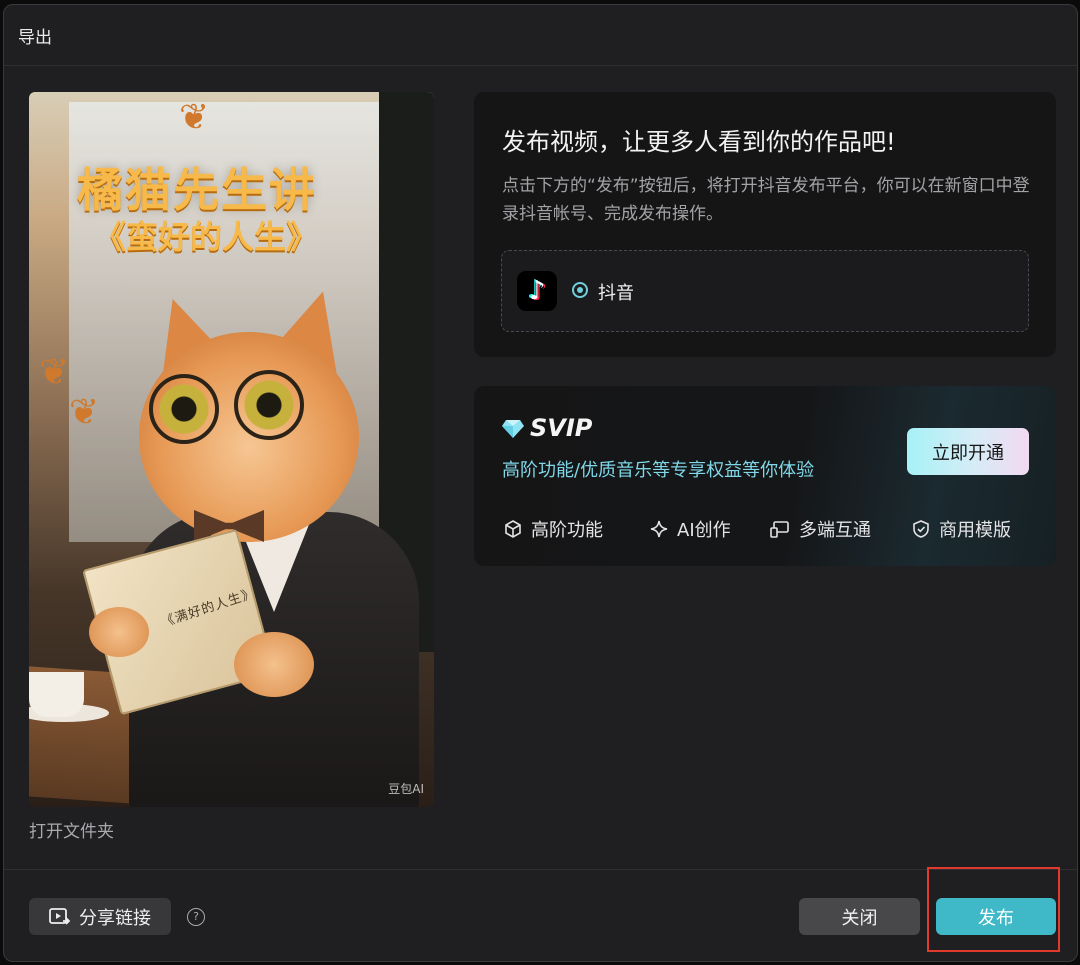 This screenshot has height=965, width=1080. What do you see at coordinates (779, 529) in the screenshot?
I see `devices-icon` at bounding box center [779, 529].